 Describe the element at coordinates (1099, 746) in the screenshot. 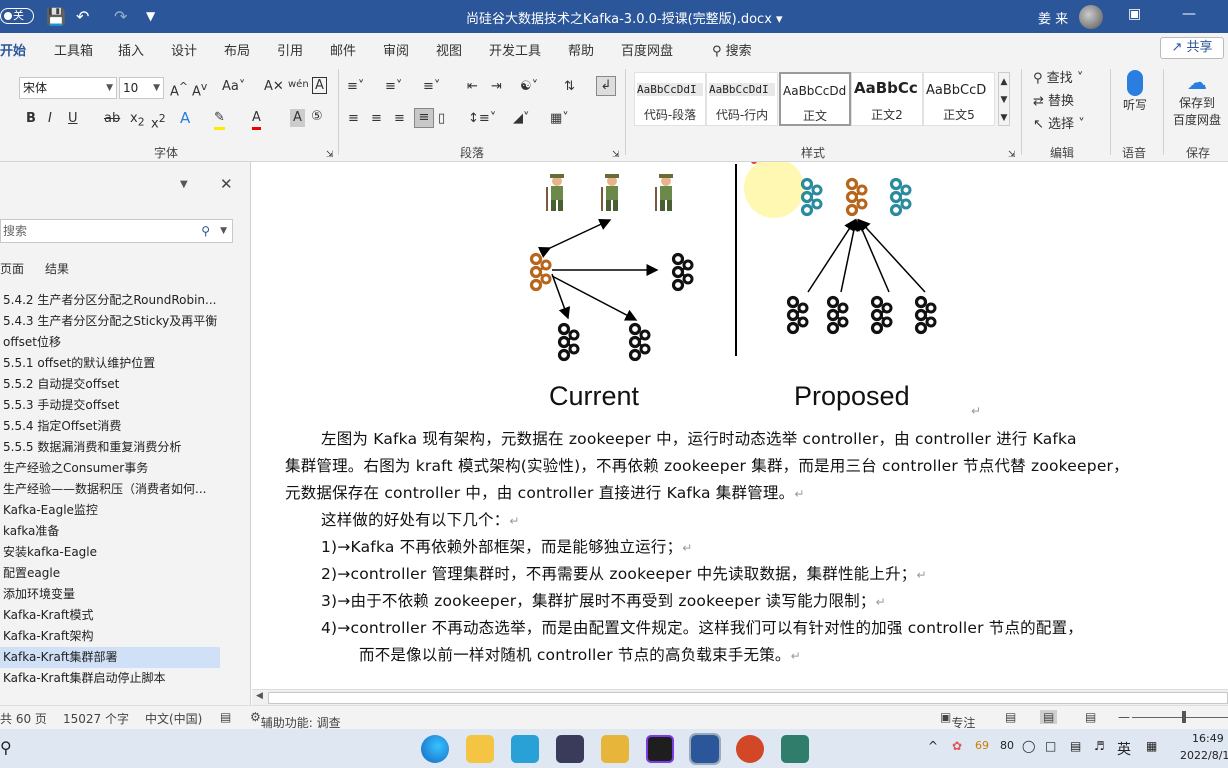

I see `volume-icon: ♬` at that location.